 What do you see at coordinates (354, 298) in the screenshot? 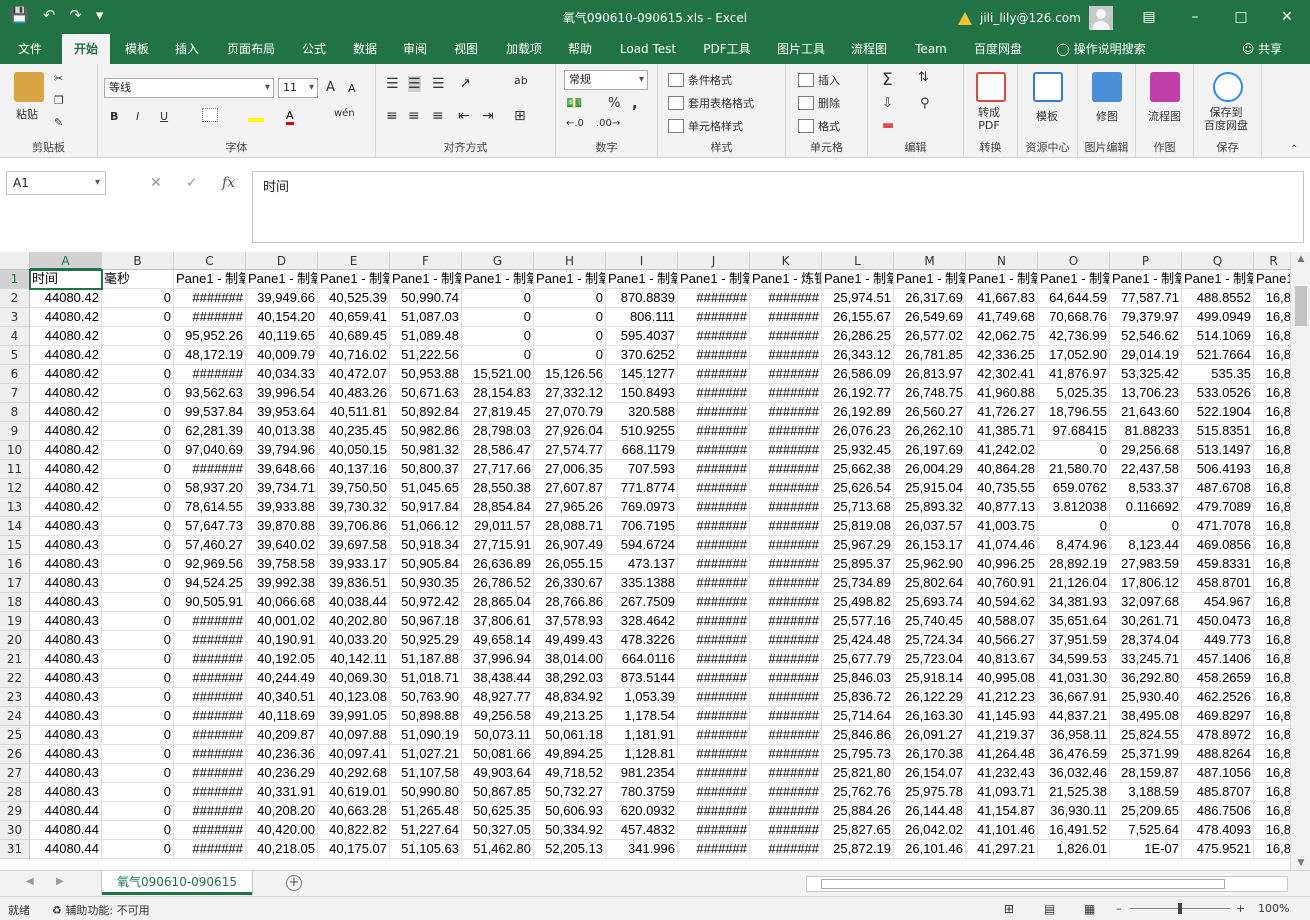
I see `data-cell: 40,525.39` at bounding box center [354, 298].